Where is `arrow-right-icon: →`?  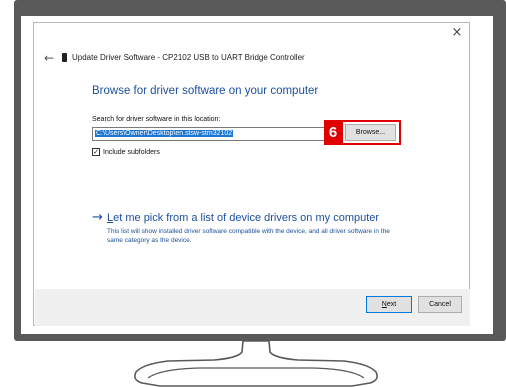 arrow-right-icon: → is located at coordinates (97, 217).